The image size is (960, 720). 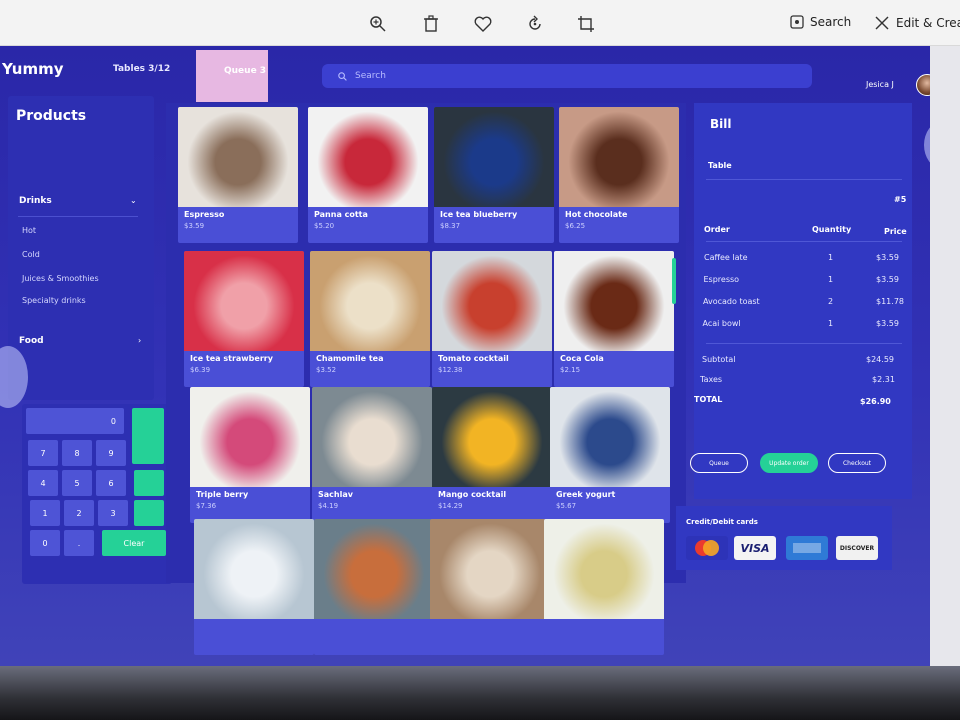 What do you see at coordinates (45, 543) in the screenshot?
I see `key-0: 0` at bounding box center [45, 543].